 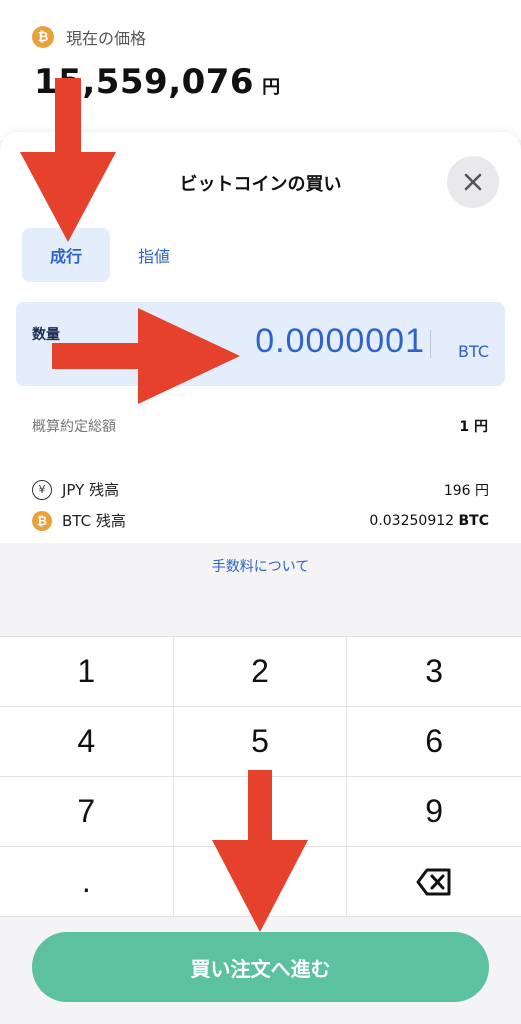 I want to click on close-icon, so click(x=473, y=182).